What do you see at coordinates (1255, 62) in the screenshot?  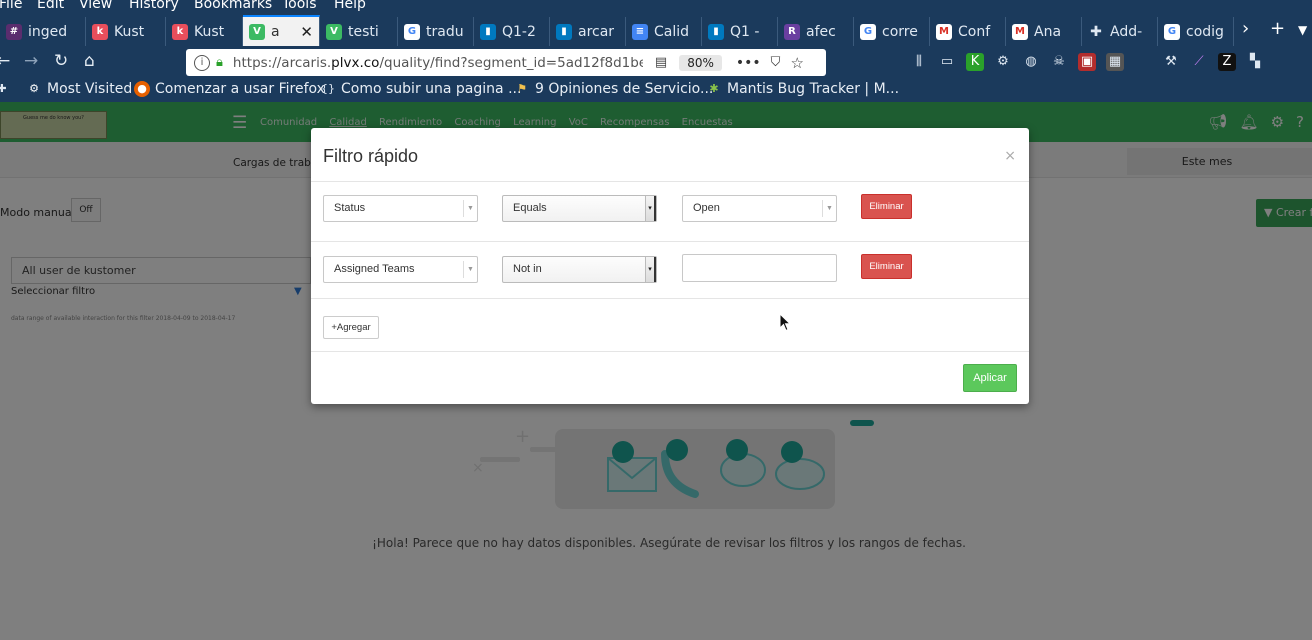 I see `extension-bot-icon: ▚` at bounding box center [1255, 62].